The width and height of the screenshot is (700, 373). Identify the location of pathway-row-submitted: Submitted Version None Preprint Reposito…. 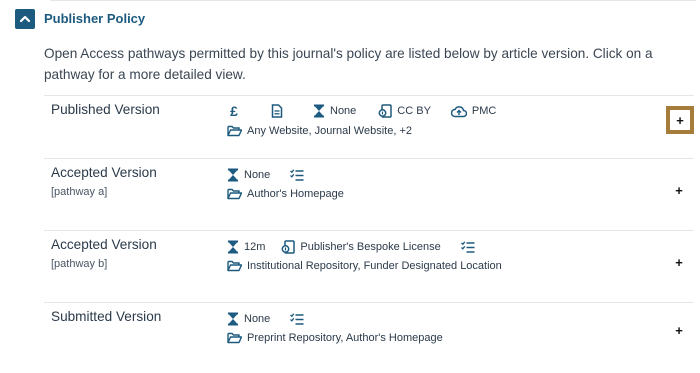
(369, 332).